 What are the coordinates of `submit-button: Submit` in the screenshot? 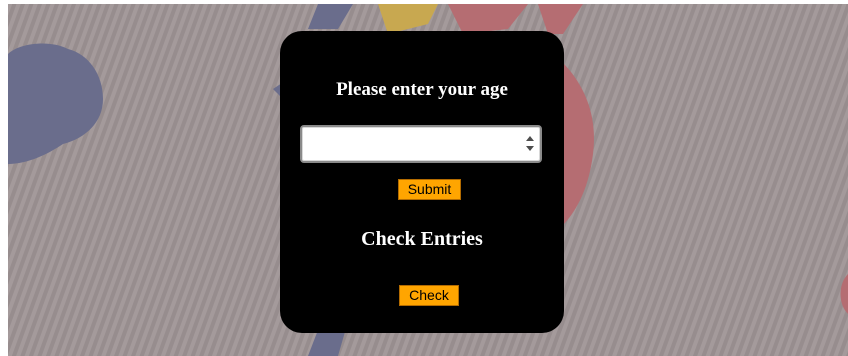 It's located at (429, 189).